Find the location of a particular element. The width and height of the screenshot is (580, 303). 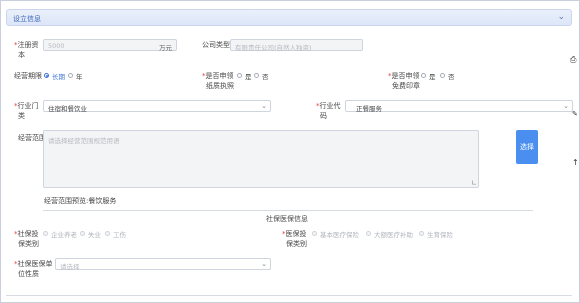

pension-checkbox-unemployment is located at coordinates (82, 233).